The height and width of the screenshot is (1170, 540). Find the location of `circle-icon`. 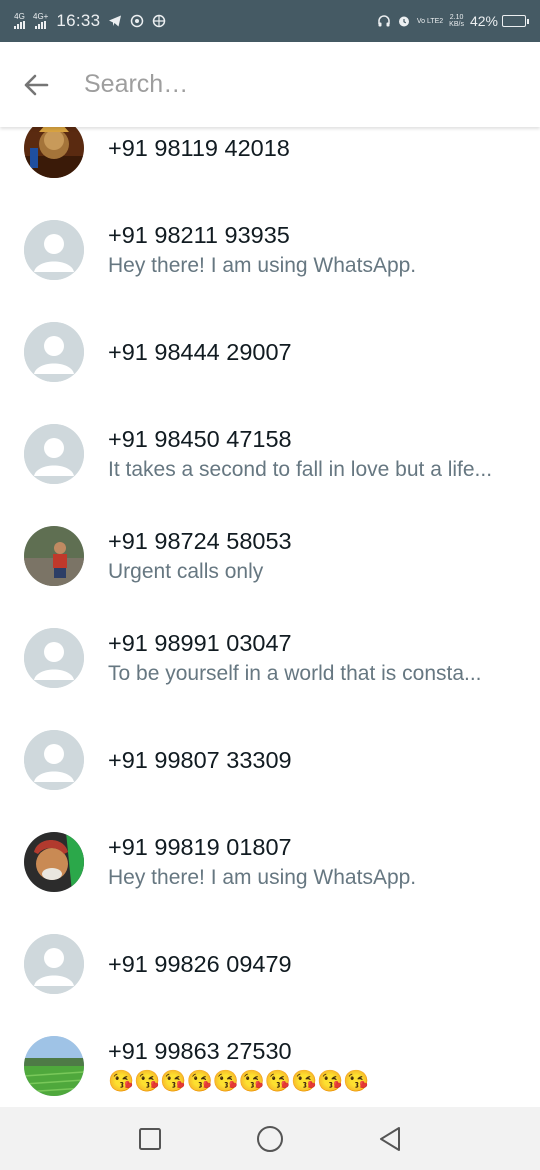

circle-icon is located at coordinates (270, 1138).